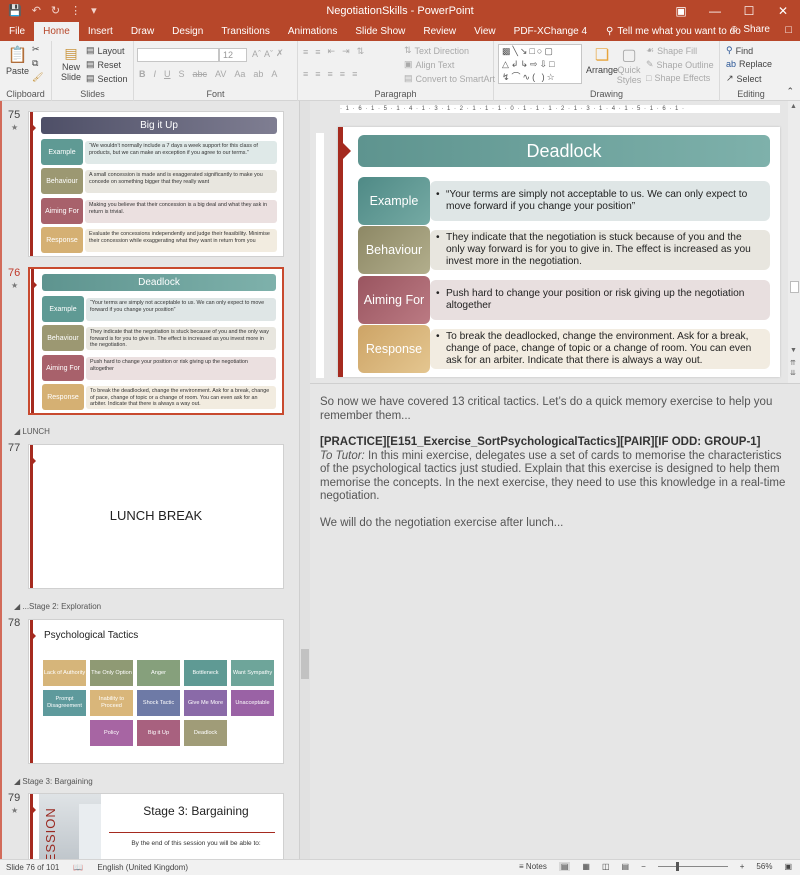  What do you see at coordinates (305, 52) in the screenshot?
I see `bullets-icon: ≡` at bounding box center [305, 52].